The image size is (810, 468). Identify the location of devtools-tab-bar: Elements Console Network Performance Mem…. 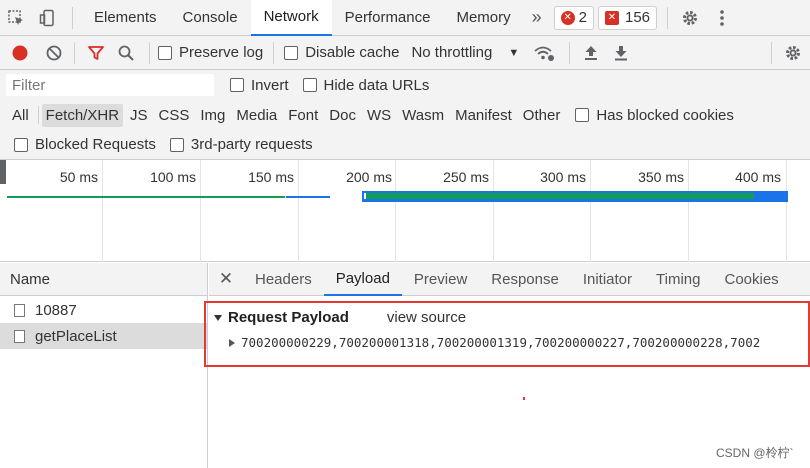
(405, 18).